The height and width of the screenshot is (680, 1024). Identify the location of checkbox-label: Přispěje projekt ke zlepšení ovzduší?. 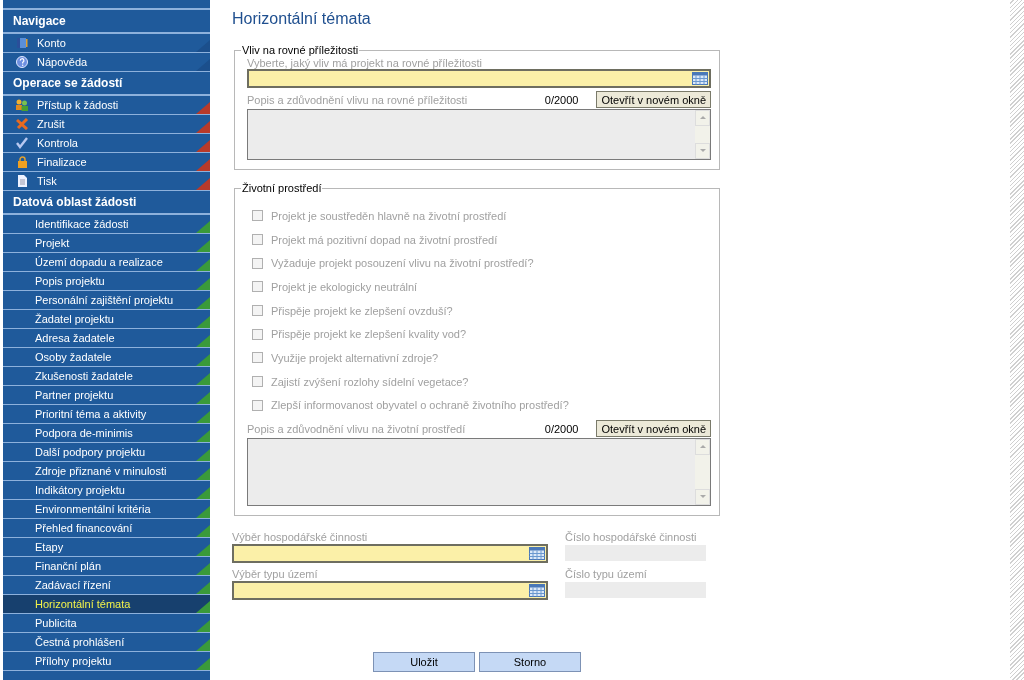
(362, 310).